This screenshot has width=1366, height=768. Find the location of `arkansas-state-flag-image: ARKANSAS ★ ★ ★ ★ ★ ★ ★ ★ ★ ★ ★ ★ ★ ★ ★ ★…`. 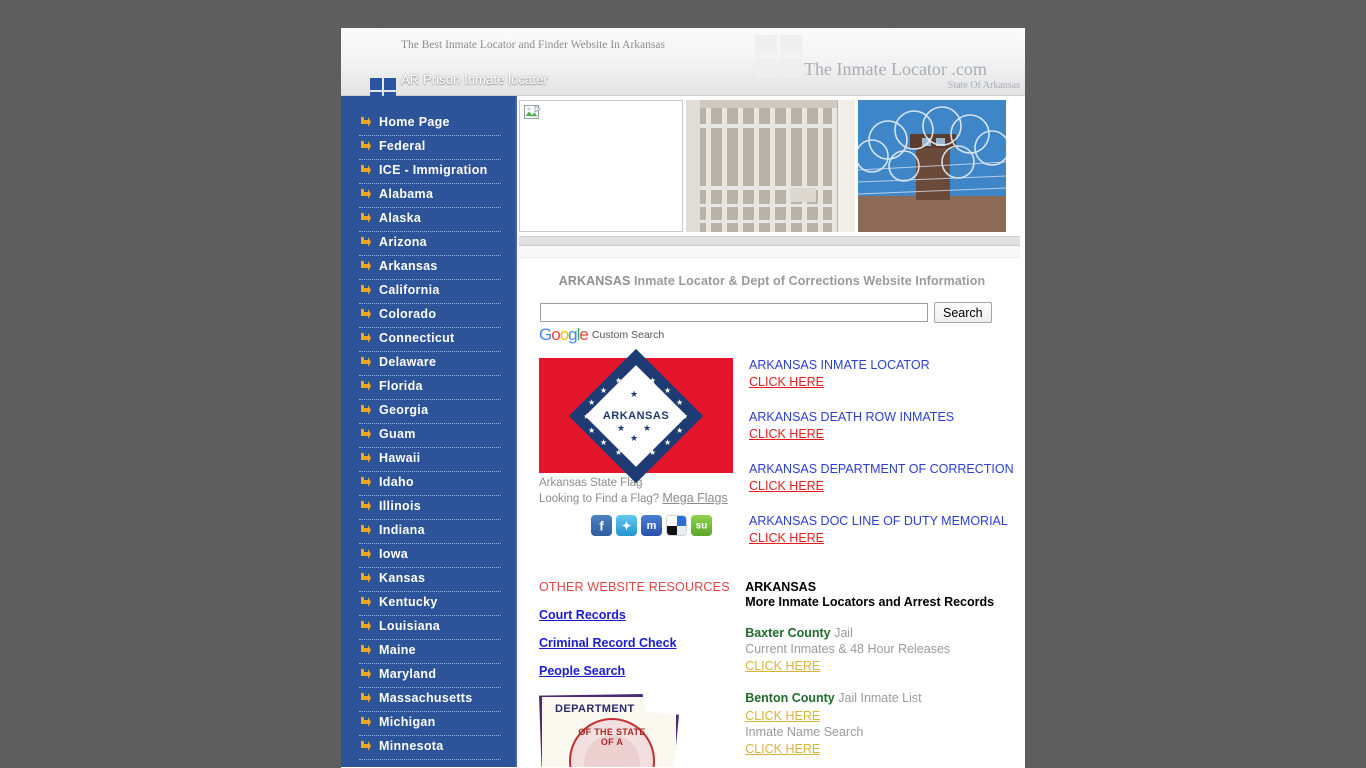

arkansas-state-flag-image: ARKANSAS ★ ★ ★ ★ ★ ★ ★ ★ ★ ★ ★ ★ ★ ★ ★ ★… is located at coordinates (636, 415).